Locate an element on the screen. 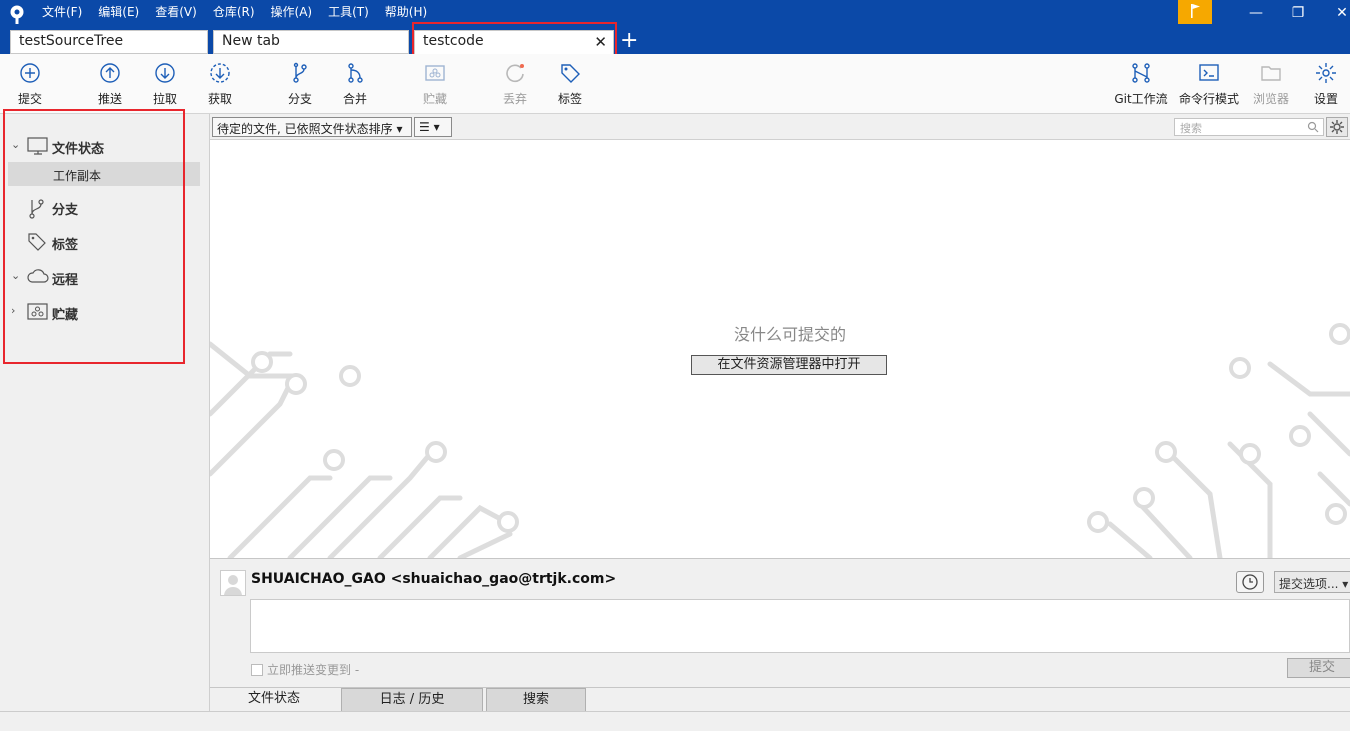  push-immediately-checkbox: 立即推送变更到 - is located at coordinates (305, 669).